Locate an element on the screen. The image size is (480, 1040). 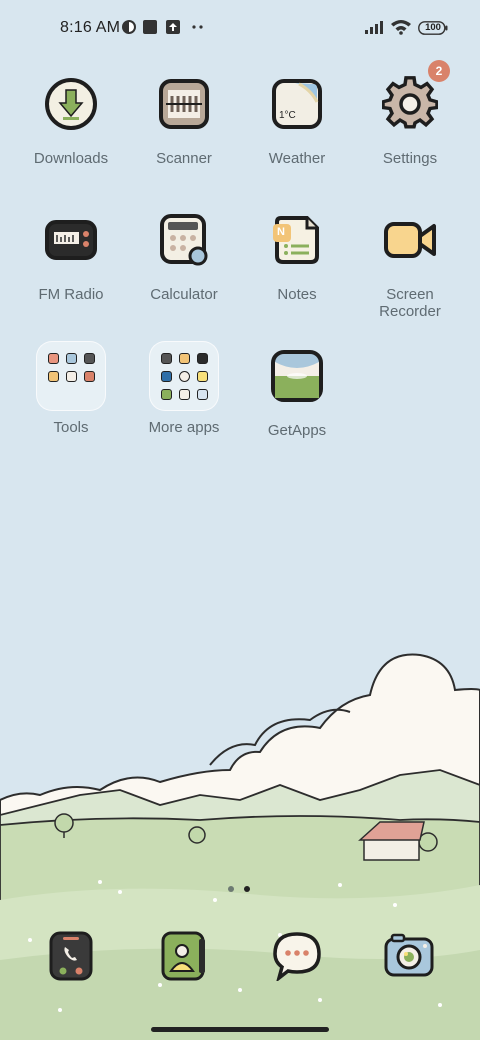
dock-contacts is located at coordinates (184, 956).